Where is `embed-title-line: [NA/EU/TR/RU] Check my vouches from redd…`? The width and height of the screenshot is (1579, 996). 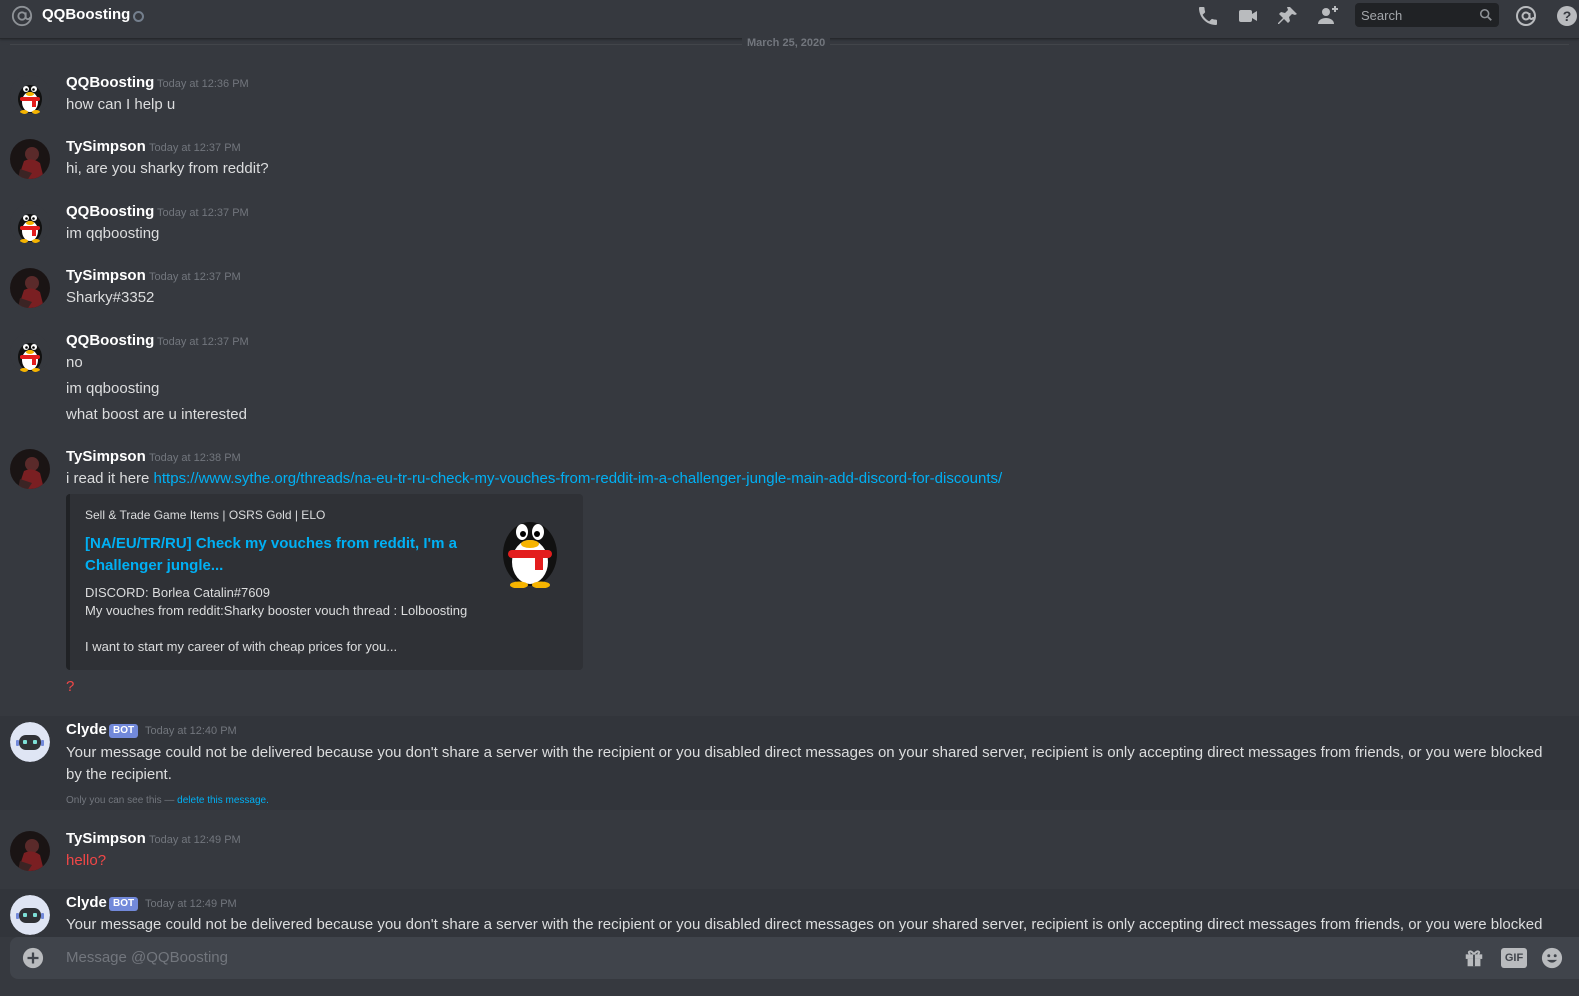
embed-title-line: [NA/EU/TR/RU] Check my vouches from redd… is located at coordinates (271, 543).